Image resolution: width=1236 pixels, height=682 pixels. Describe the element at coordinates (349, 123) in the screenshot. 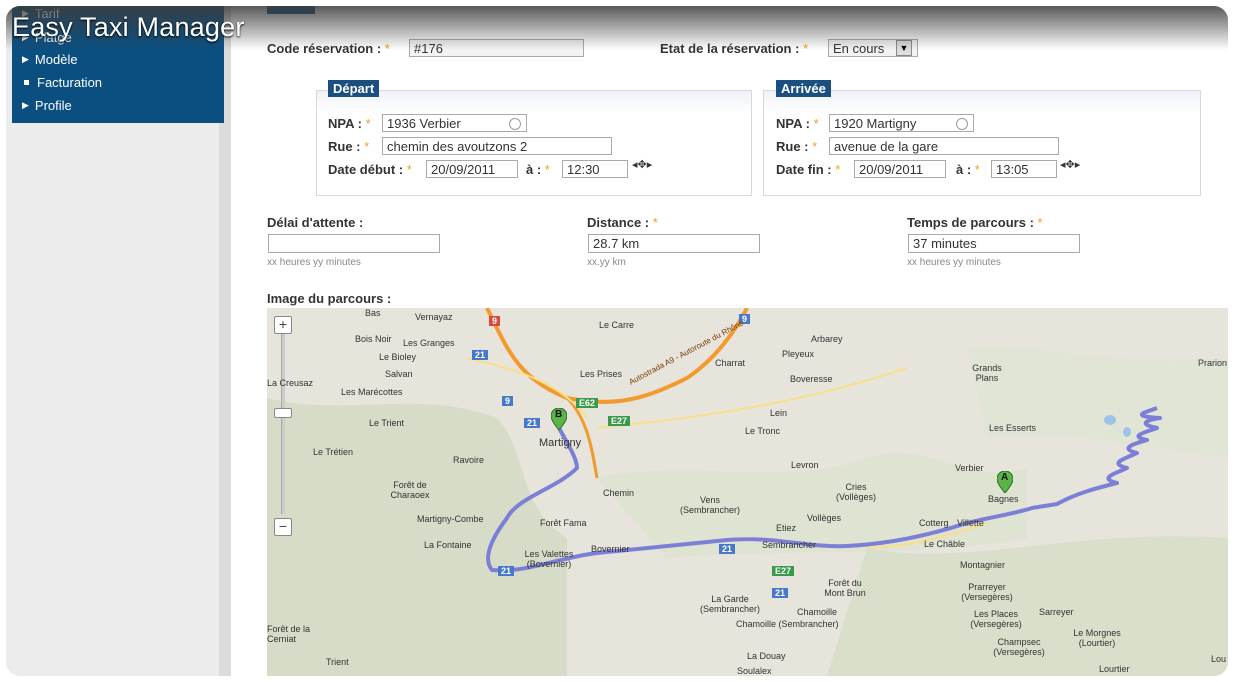

I see `depart-npa-label: NPA : *` at that location.